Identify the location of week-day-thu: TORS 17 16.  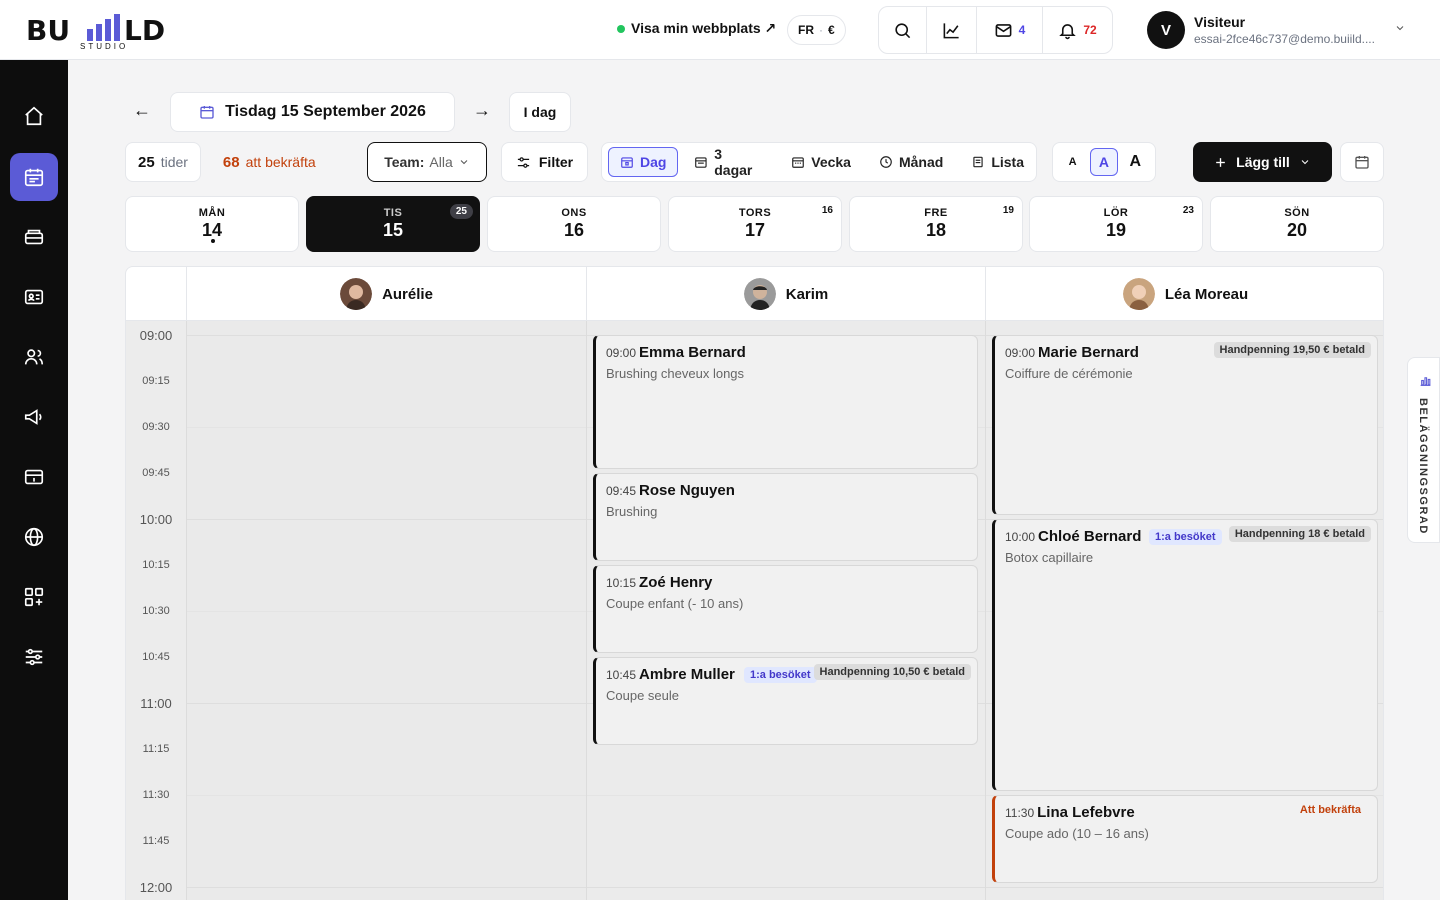
(755, 224).